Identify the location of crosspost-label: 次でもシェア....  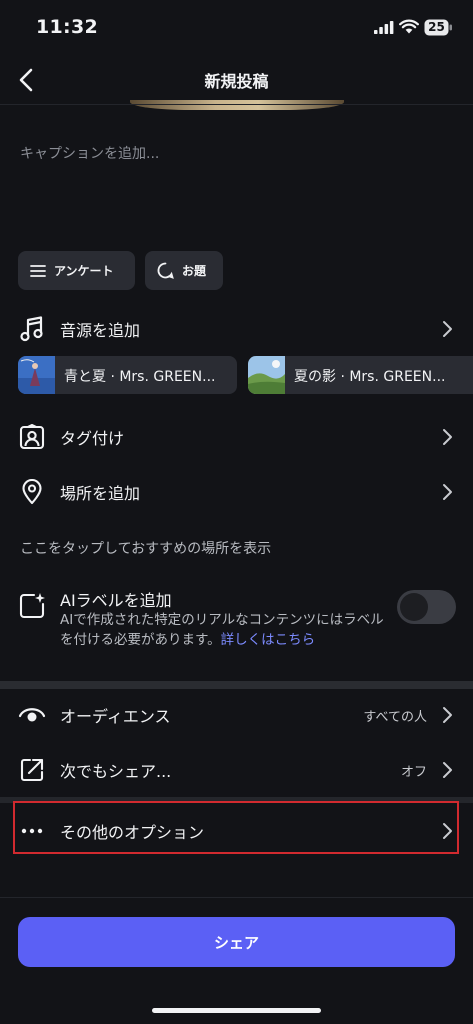
(116, 771).